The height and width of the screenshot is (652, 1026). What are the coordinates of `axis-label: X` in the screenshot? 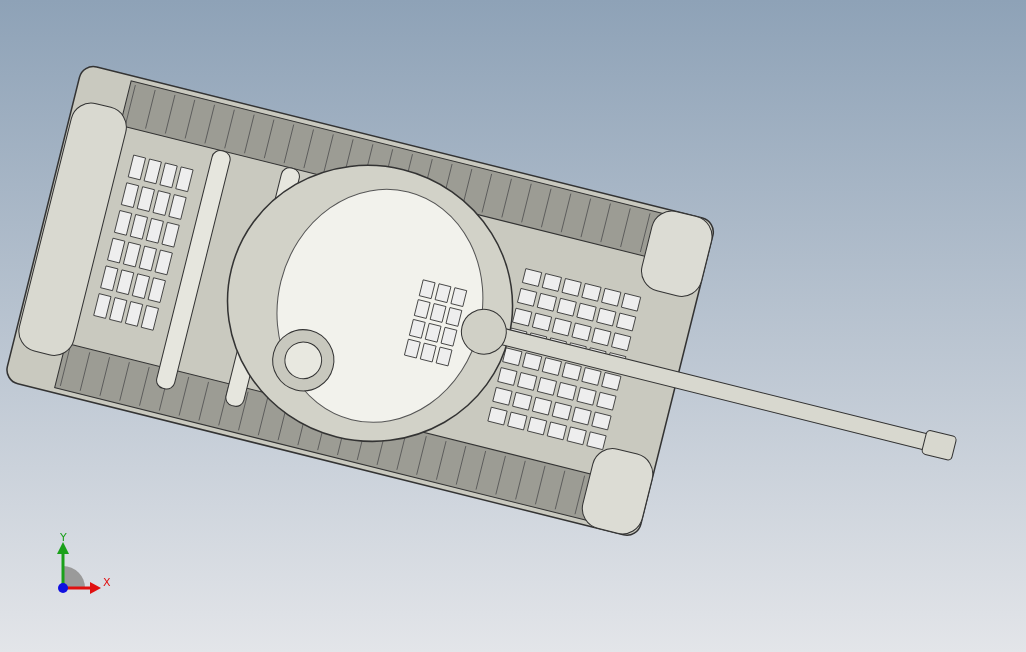 It's located at (107, 582).